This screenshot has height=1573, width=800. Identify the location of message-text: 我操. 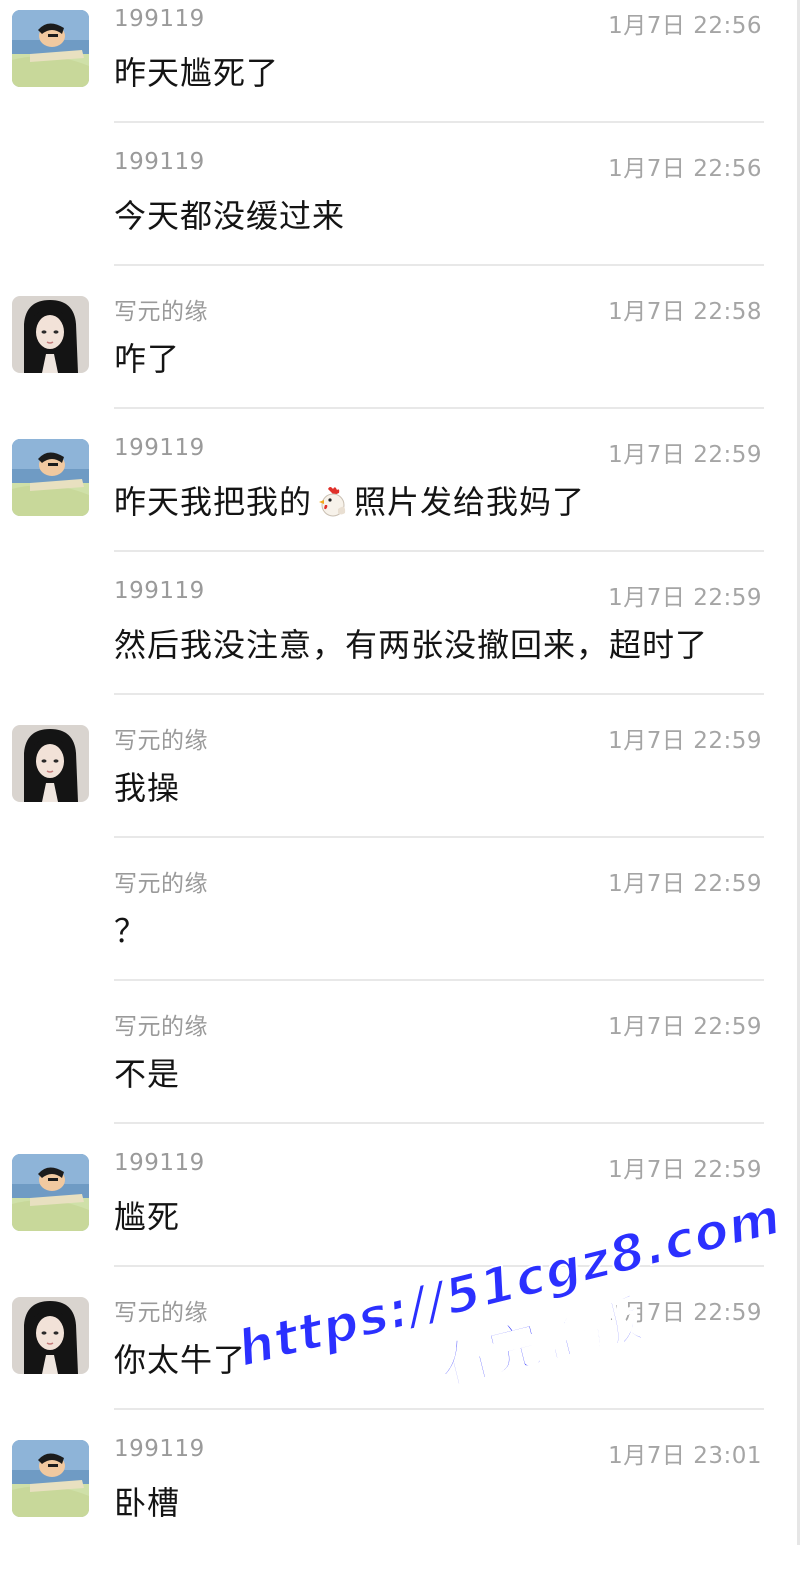
(147, 788).